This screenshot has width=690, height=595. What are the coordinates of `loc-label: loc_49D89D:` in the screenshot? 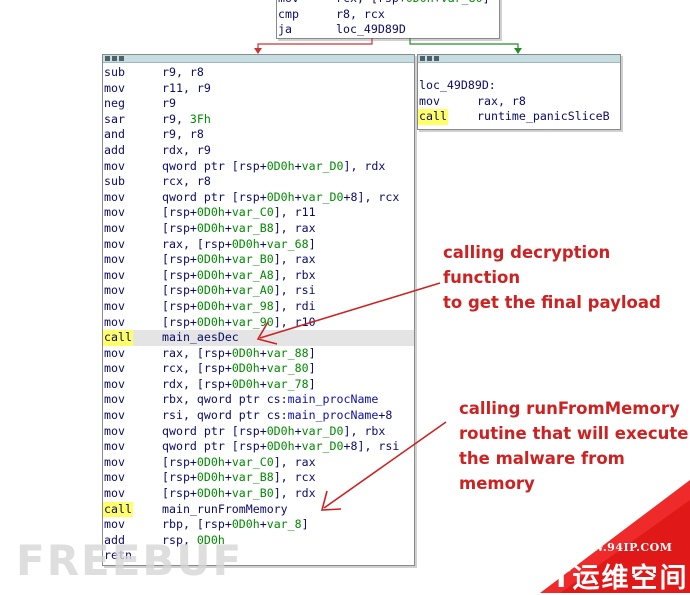 It's located at (519, 86).